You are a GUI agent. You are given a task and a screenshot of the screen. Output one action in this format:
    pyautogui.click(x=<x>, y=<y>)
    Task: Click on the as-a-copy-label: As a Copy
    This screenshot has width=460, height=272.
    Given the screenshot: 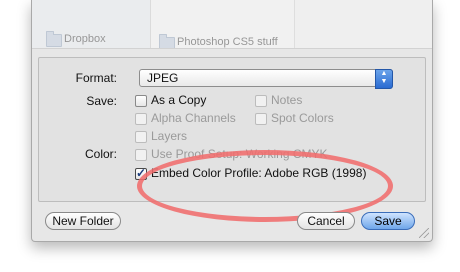 What is the action you would take?
    pyautogui.click(x=179, y=100)
    